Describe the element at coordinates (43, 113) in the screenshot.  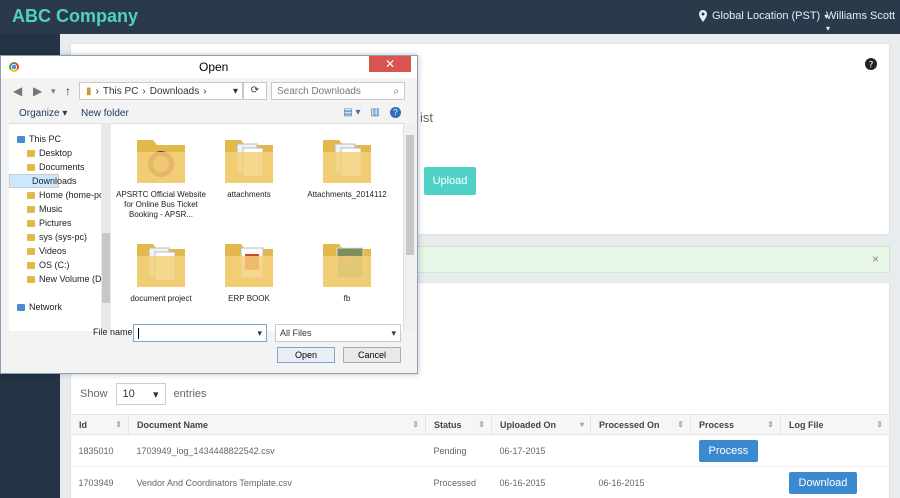
I see `organize-button: Organize ▾` at that location.